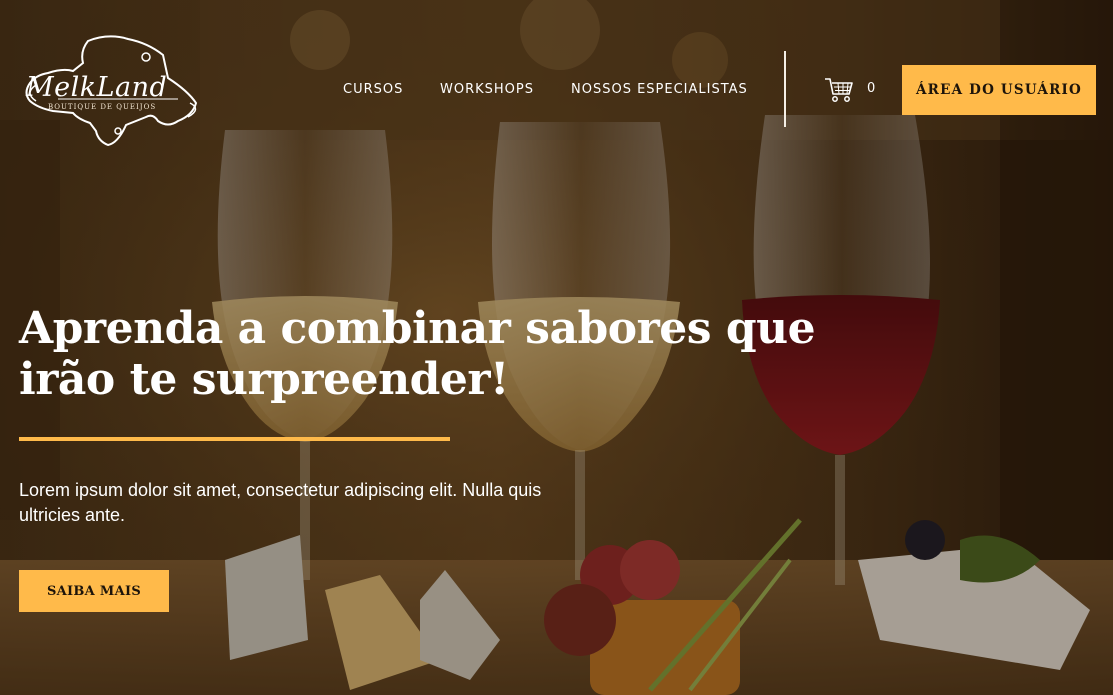 This screenshot has width=1113, height=695. I want to click on melkland-logo: MelkLand Boutique de Queijos, so click(113, 90).